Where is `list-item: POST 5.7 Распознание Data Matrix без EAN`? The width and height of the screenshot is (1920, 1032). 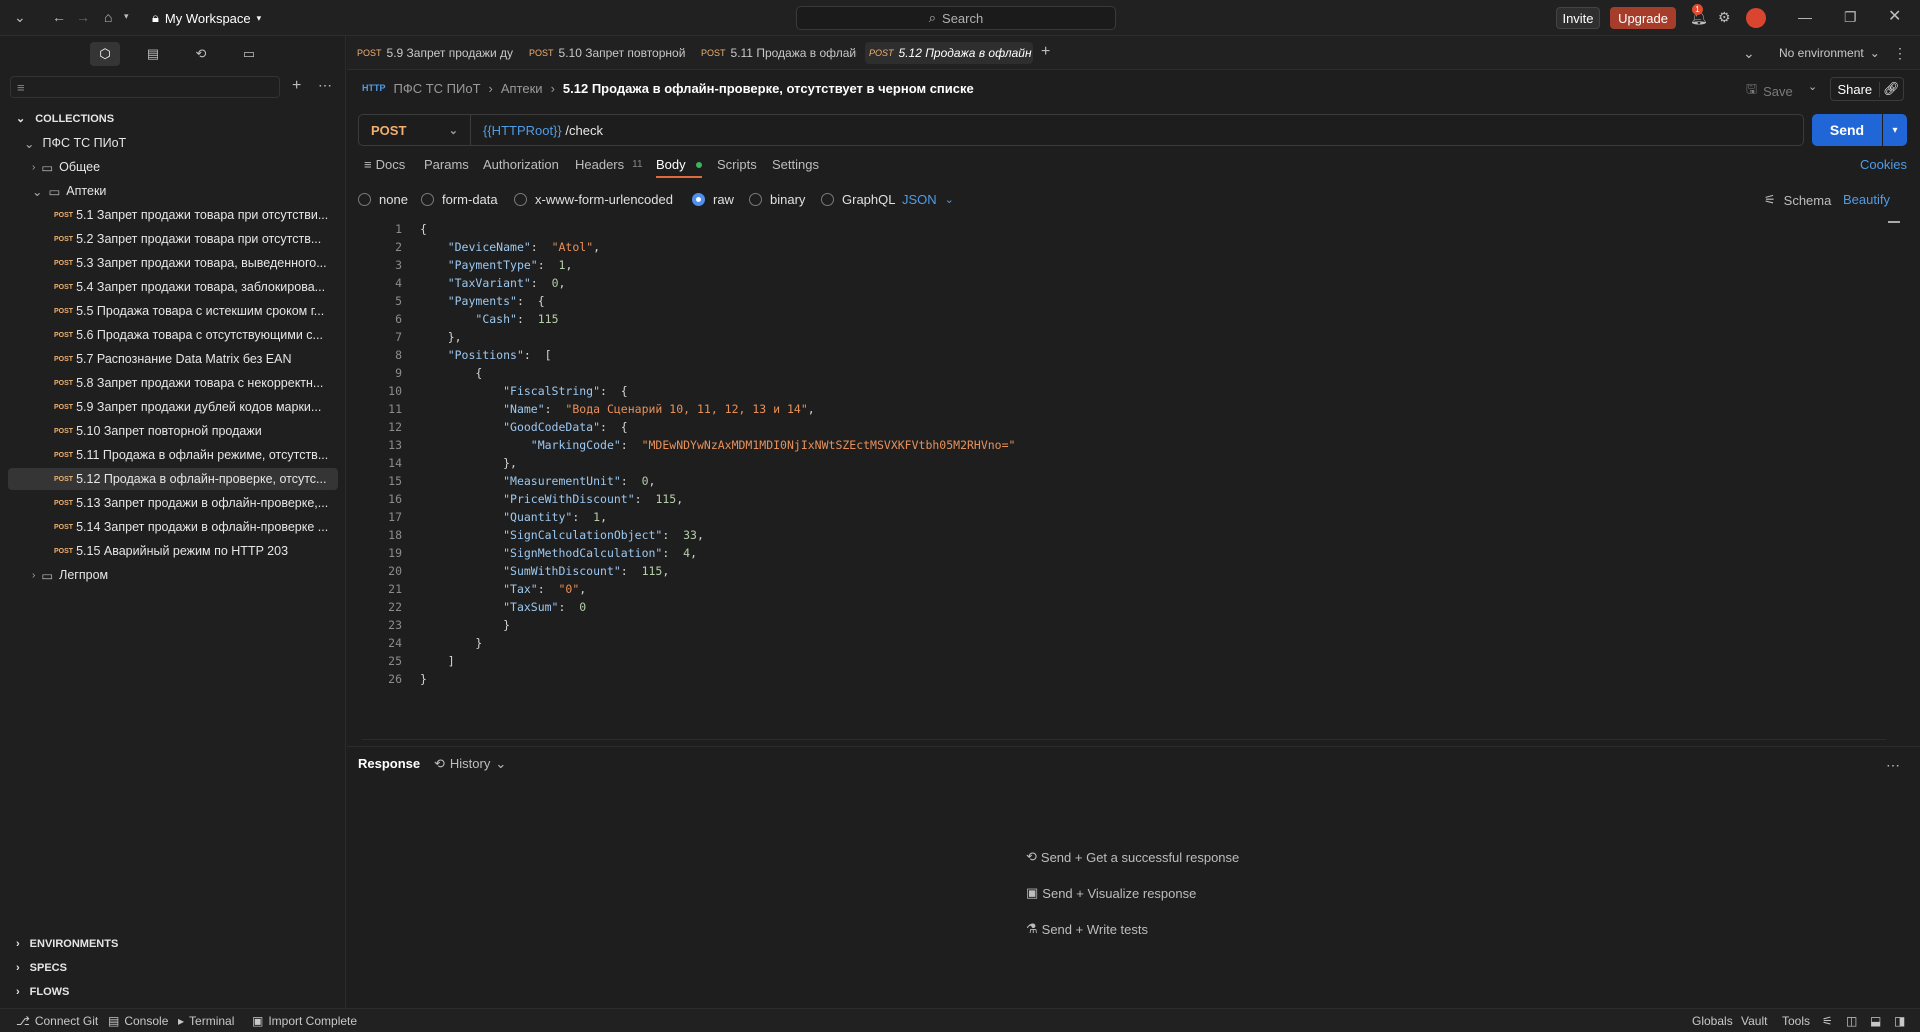
list-item: POST 5.7 Распознание Data Matrix без EAN is located at coordinates (173, 359).